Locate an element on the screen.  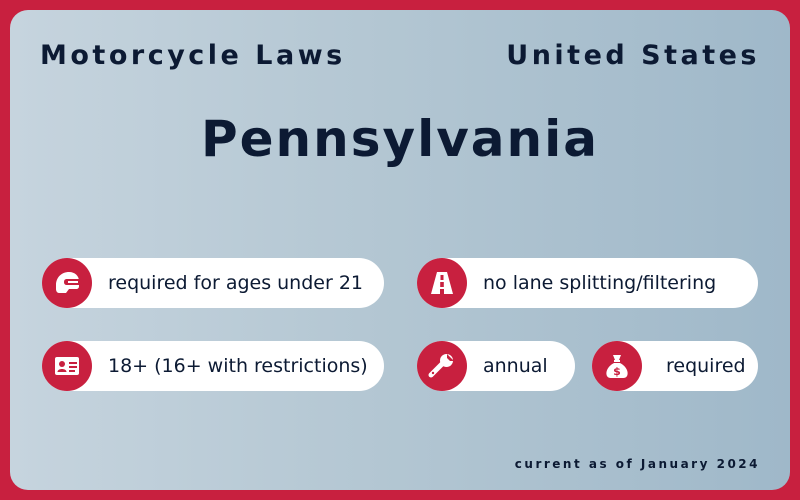
lane-splitting-pill: no lane splitting/filtering is located at coordinates (587, 283).